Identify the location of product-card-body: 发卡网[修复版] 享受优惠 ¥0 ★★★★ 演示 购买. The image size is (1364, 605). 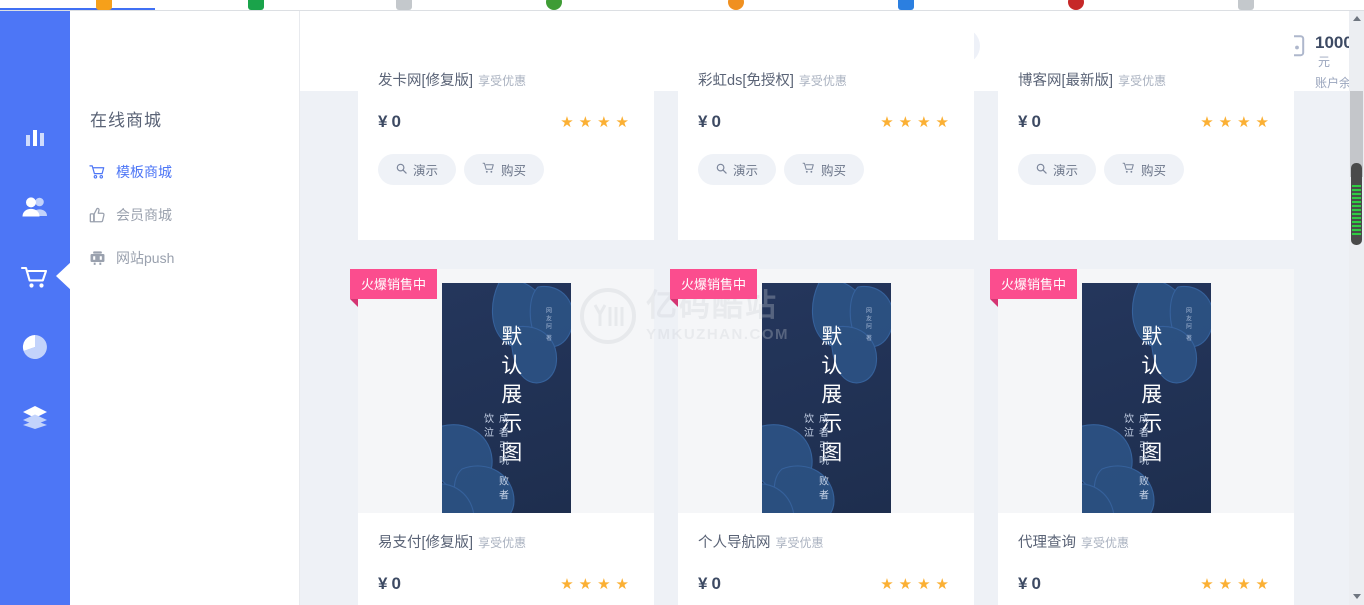
(506, 98).